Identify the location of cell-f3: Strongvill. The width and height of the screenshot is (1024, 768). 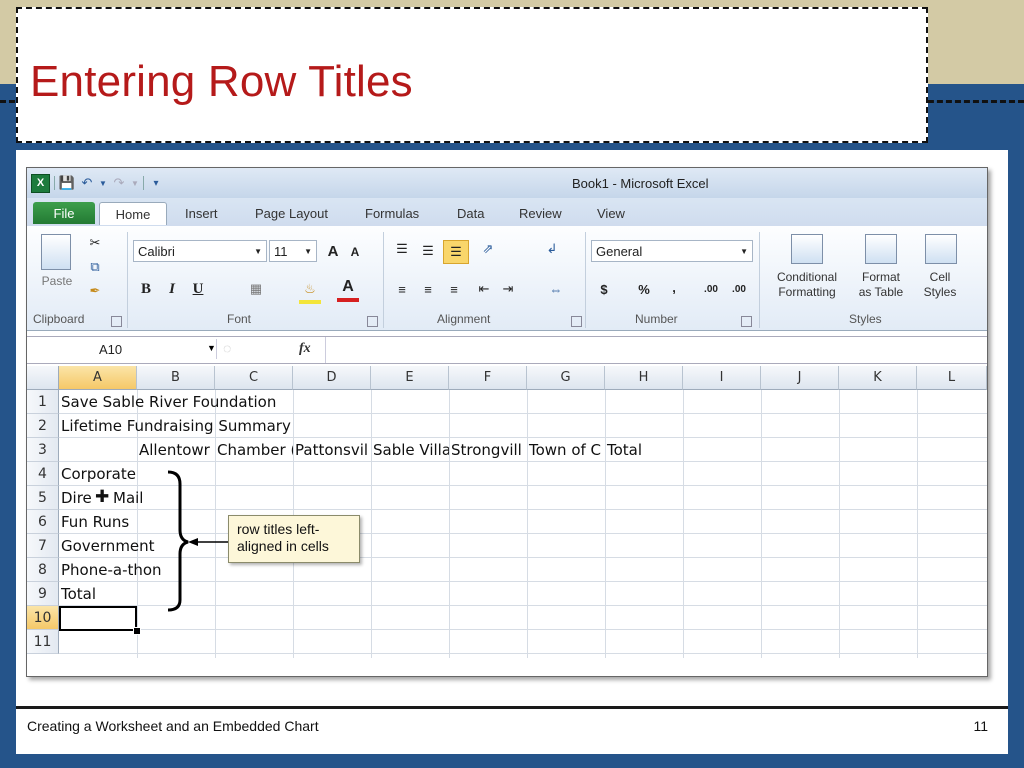
(488, 449).